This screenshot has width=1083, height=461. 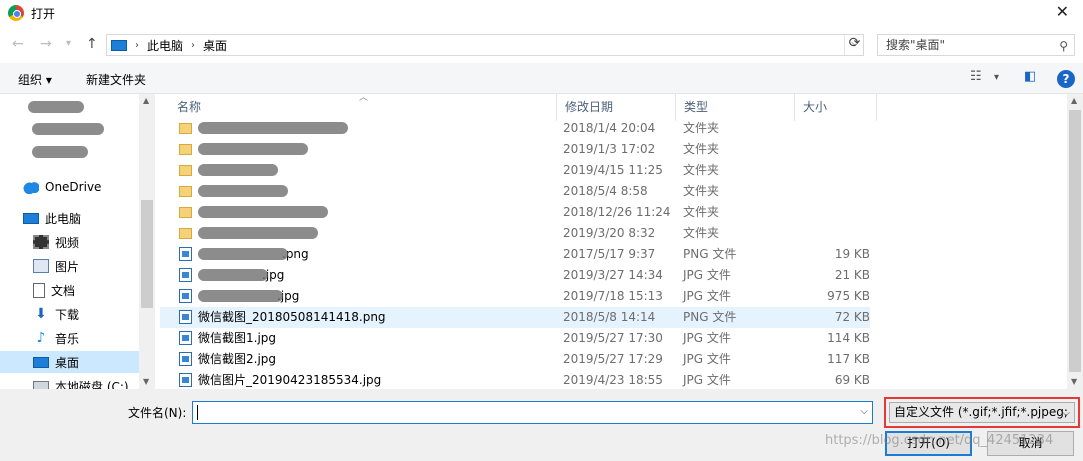 I want to click on address-bar: › 此电脑 › 桌面 ⌵, so click(x=485, y=45).